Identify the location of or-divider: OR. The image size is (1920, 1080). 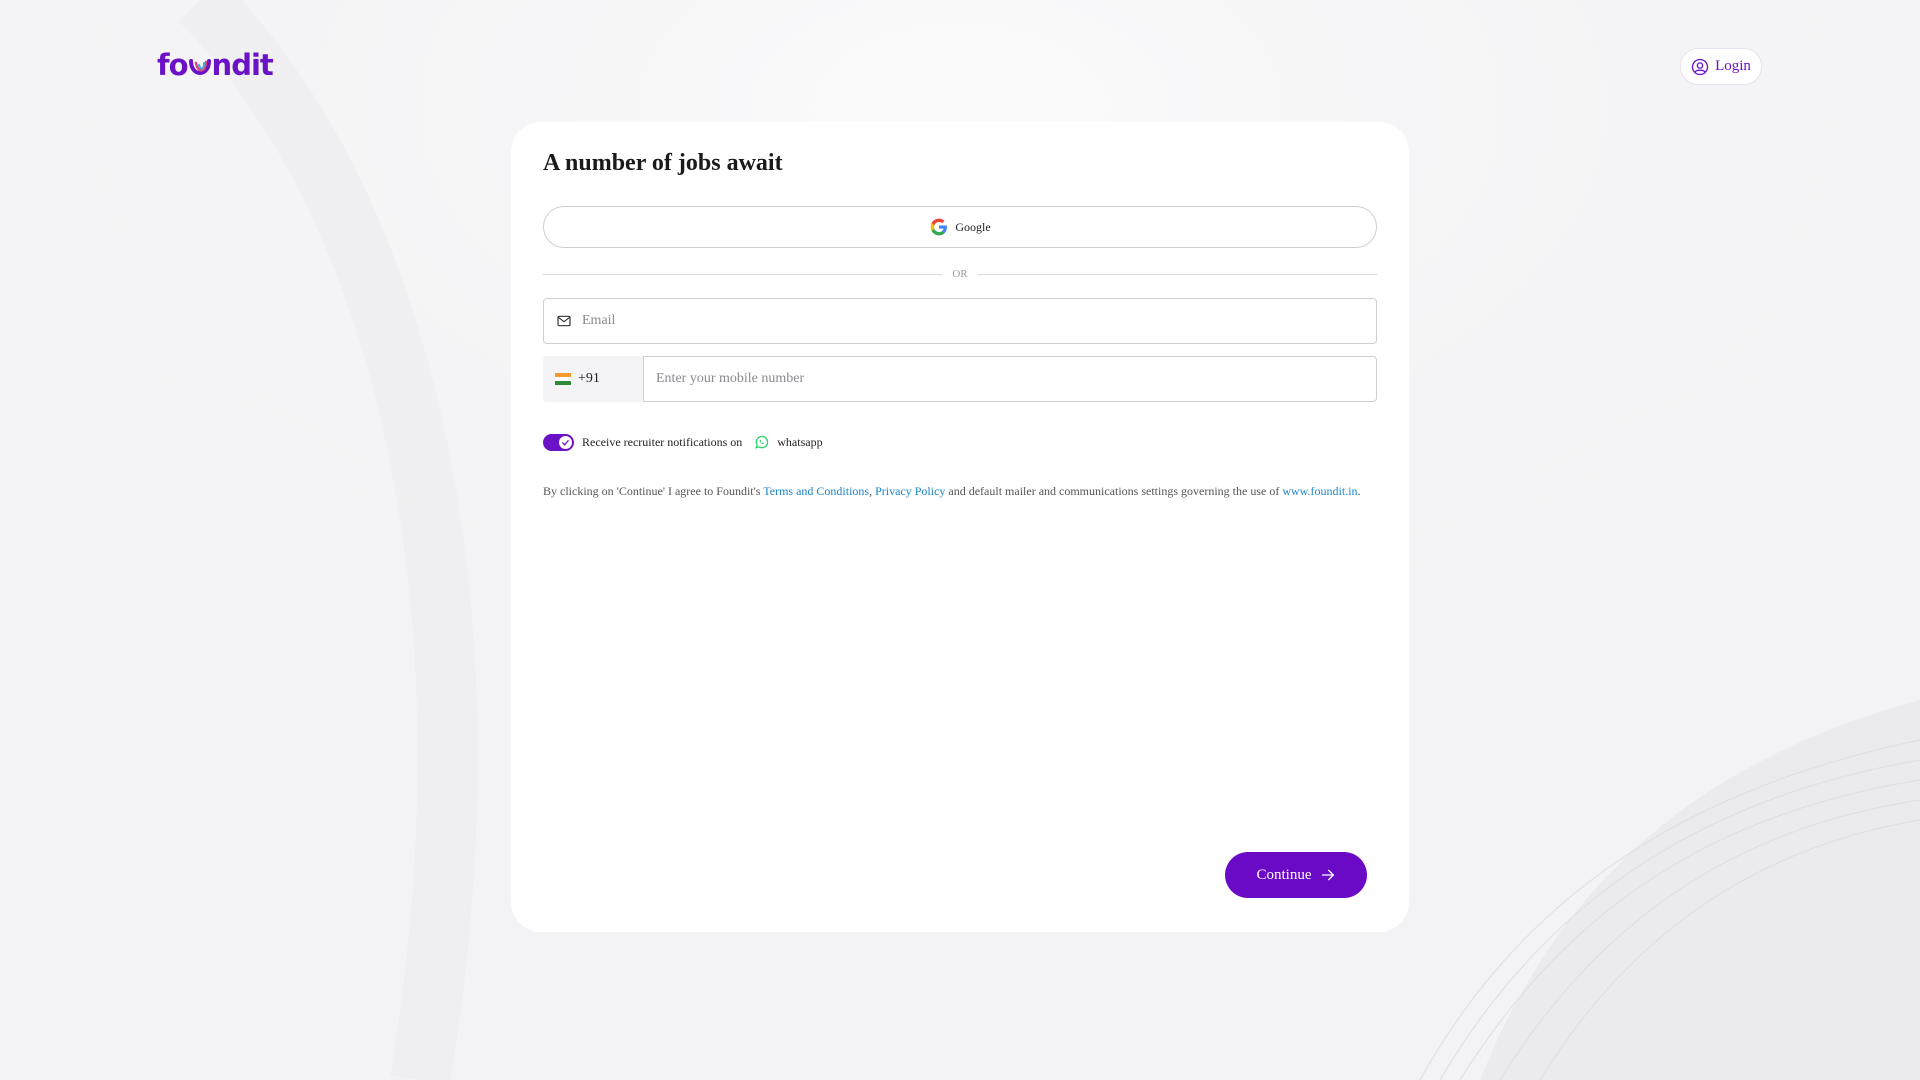
(960, 274).